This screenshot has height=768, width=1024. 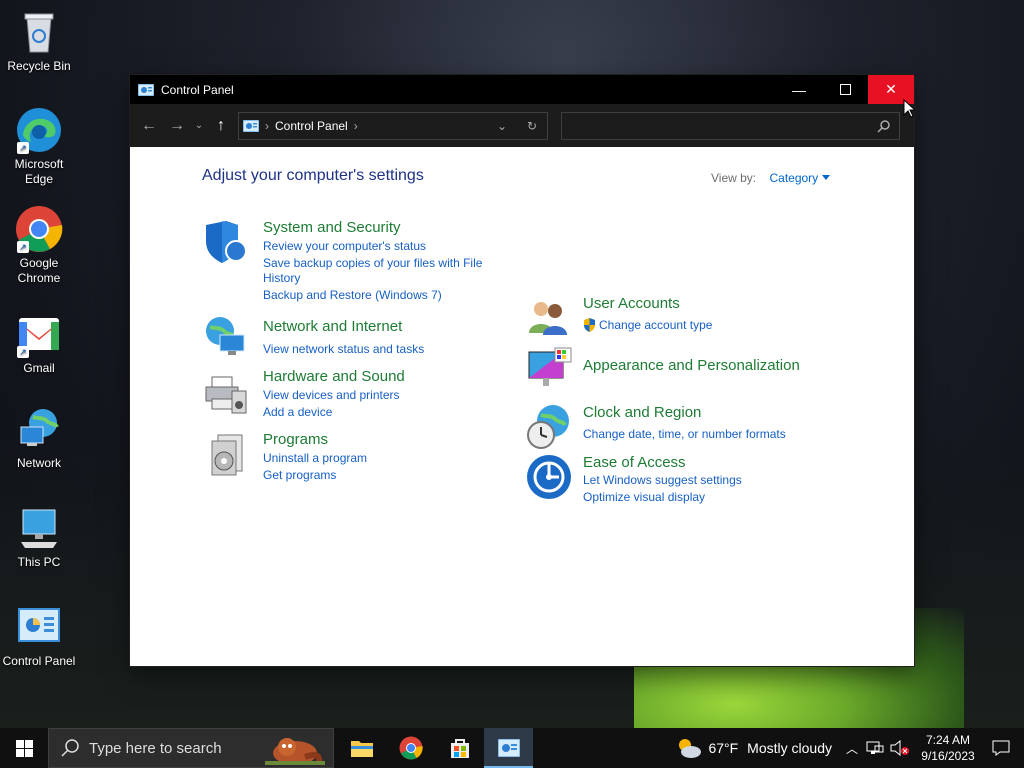 What do you see at coordinates (948, 740) in the screenshot?
I see `clock-time: 7:24 AM` at bounding box center [948, 740].